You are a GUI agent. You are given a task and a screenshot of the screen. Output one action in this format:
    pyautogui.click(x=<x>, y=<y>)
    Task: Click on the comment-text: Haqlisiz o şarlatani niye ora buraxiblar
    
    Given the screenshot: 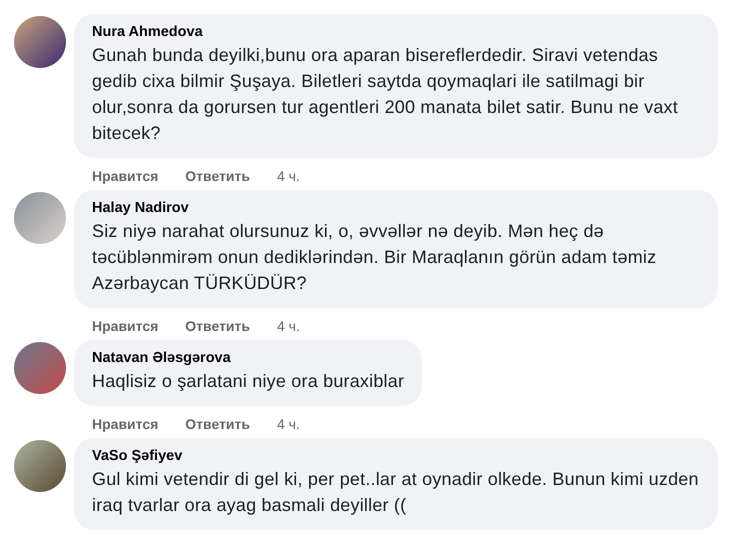 What is the action you would take?
    pyautogui.click(x=248, y=381)
    